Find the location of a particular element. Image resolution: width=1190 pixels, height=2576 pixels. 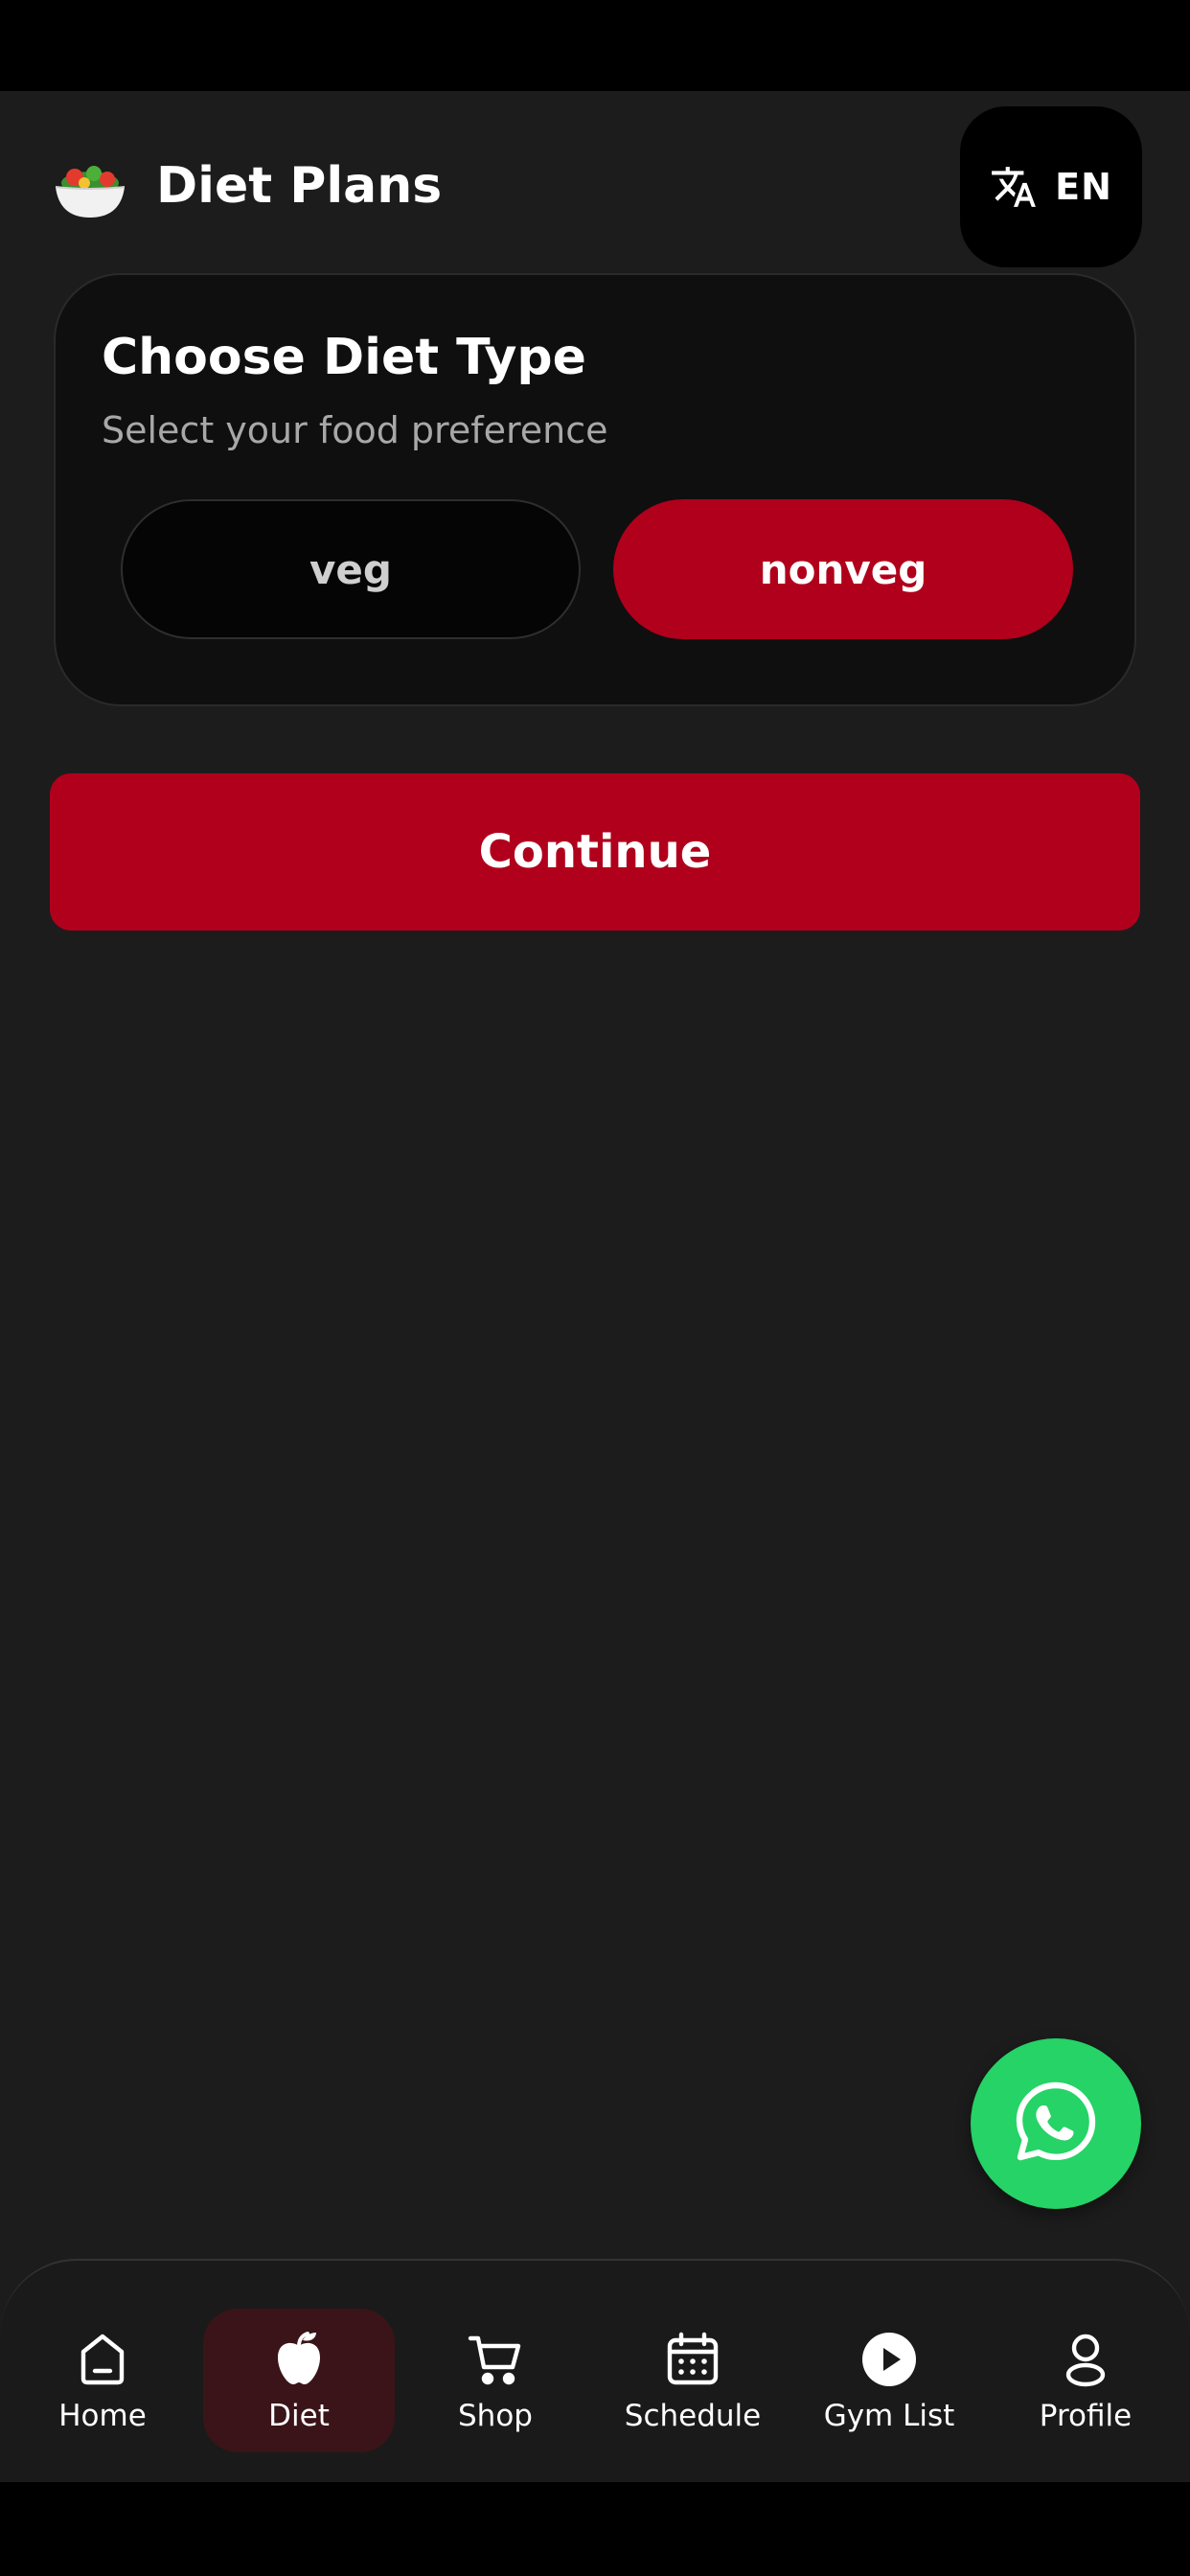

calendar-icon is located at coordinates (693, 2359).